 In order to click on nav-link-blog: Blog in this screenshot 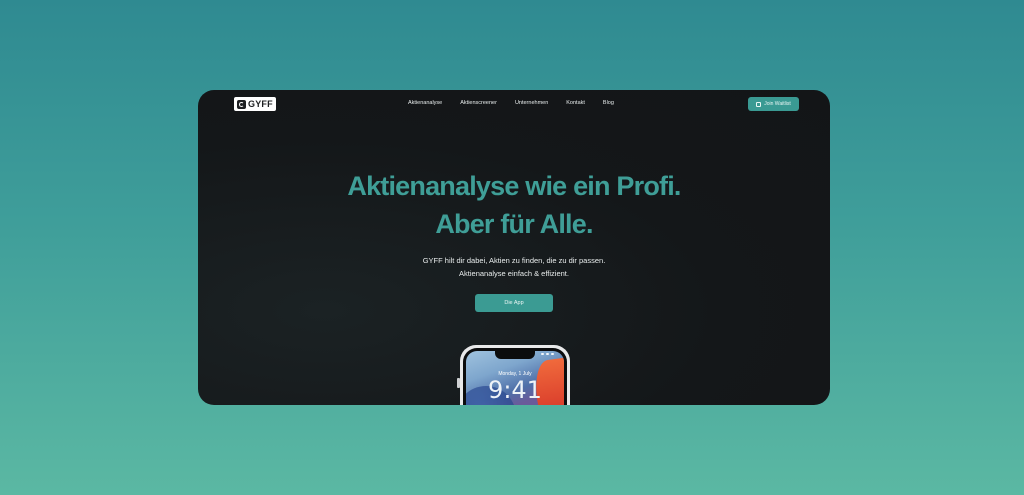, I will do `click(608, 103)`.